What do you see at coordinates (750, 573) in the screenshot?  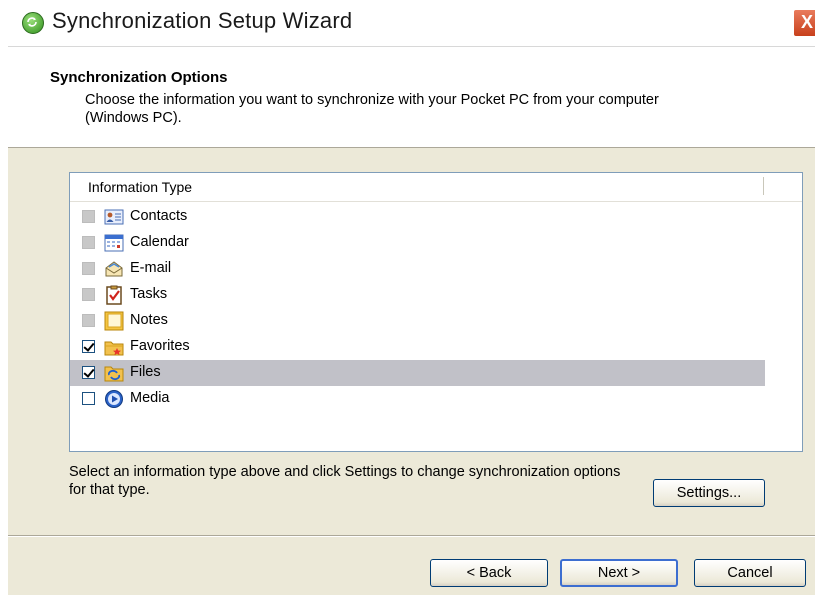 I see `cancel-button: Cancel` at bounding box center [750, 573].